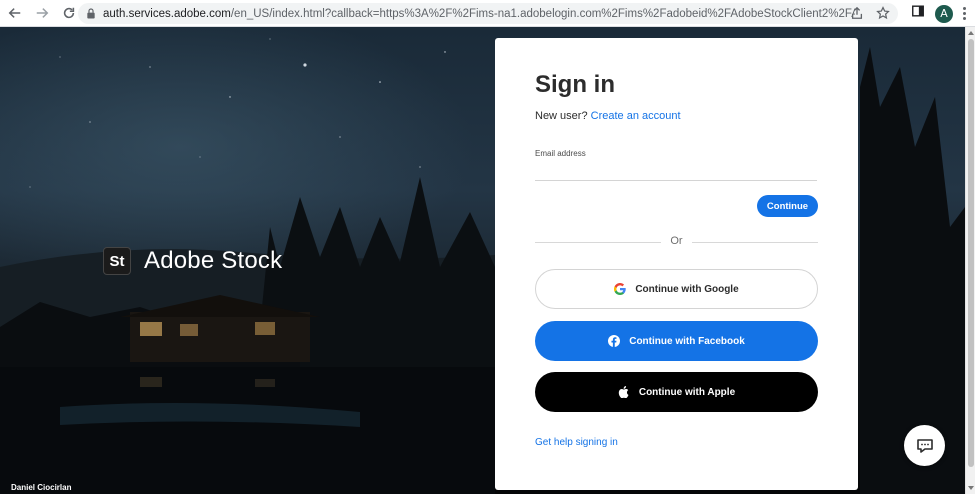  I want to click on continue-with-google-button: Continue with Google, so click(676, 289).